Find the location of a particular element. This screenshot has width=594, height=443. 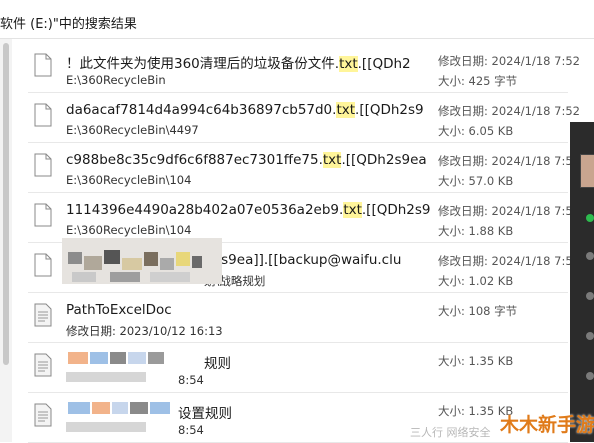

star-icon is located at coordinates (590, 376).